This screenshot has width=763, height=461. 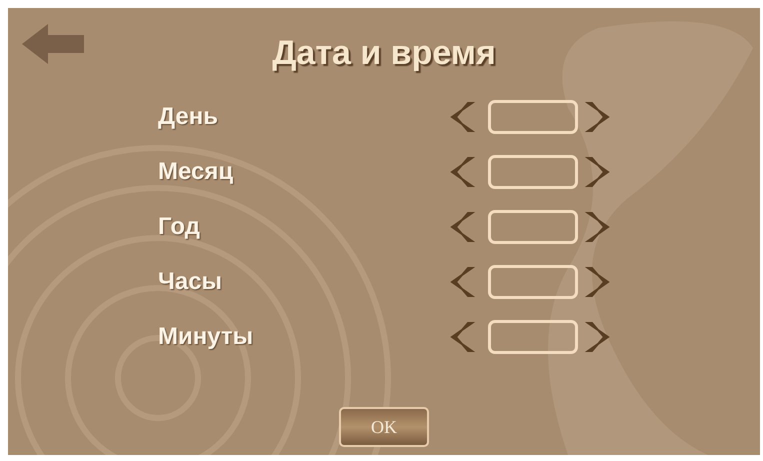 I want to click on field-label: Минуты, so click(x=206, y=337).